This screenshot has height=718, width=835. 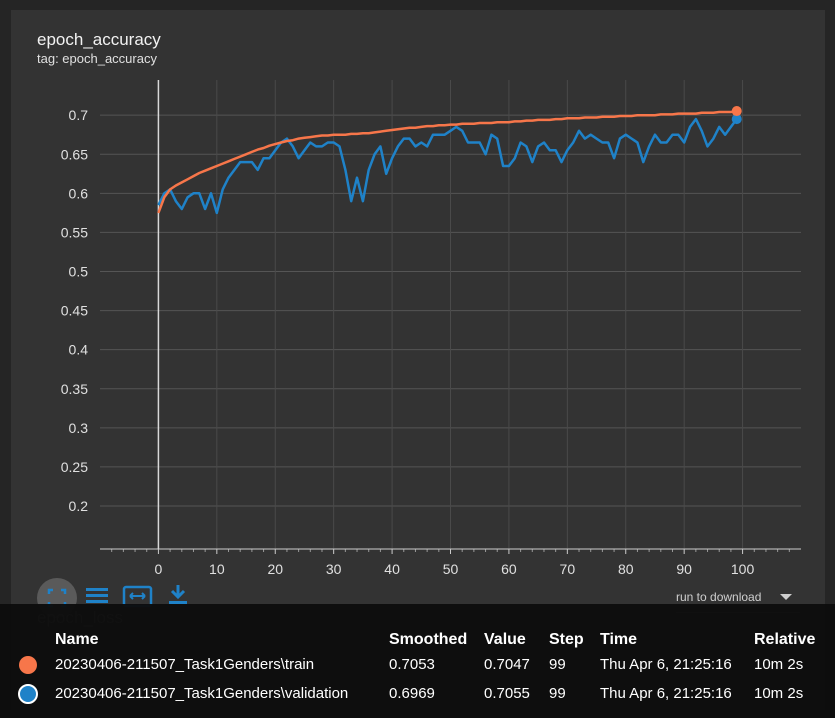 What do you see at coordinates (74, 311) in the screenshot?
I see `y-tick-label: 0.45` at bounding box center [74, 311].